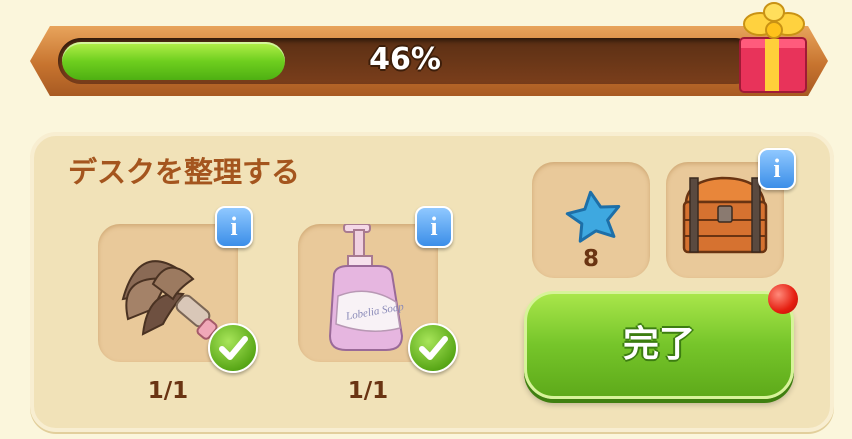 The width and height of the screenshot is (852, 439). I want to click on soap-count: 1/1, so click(368, 391).